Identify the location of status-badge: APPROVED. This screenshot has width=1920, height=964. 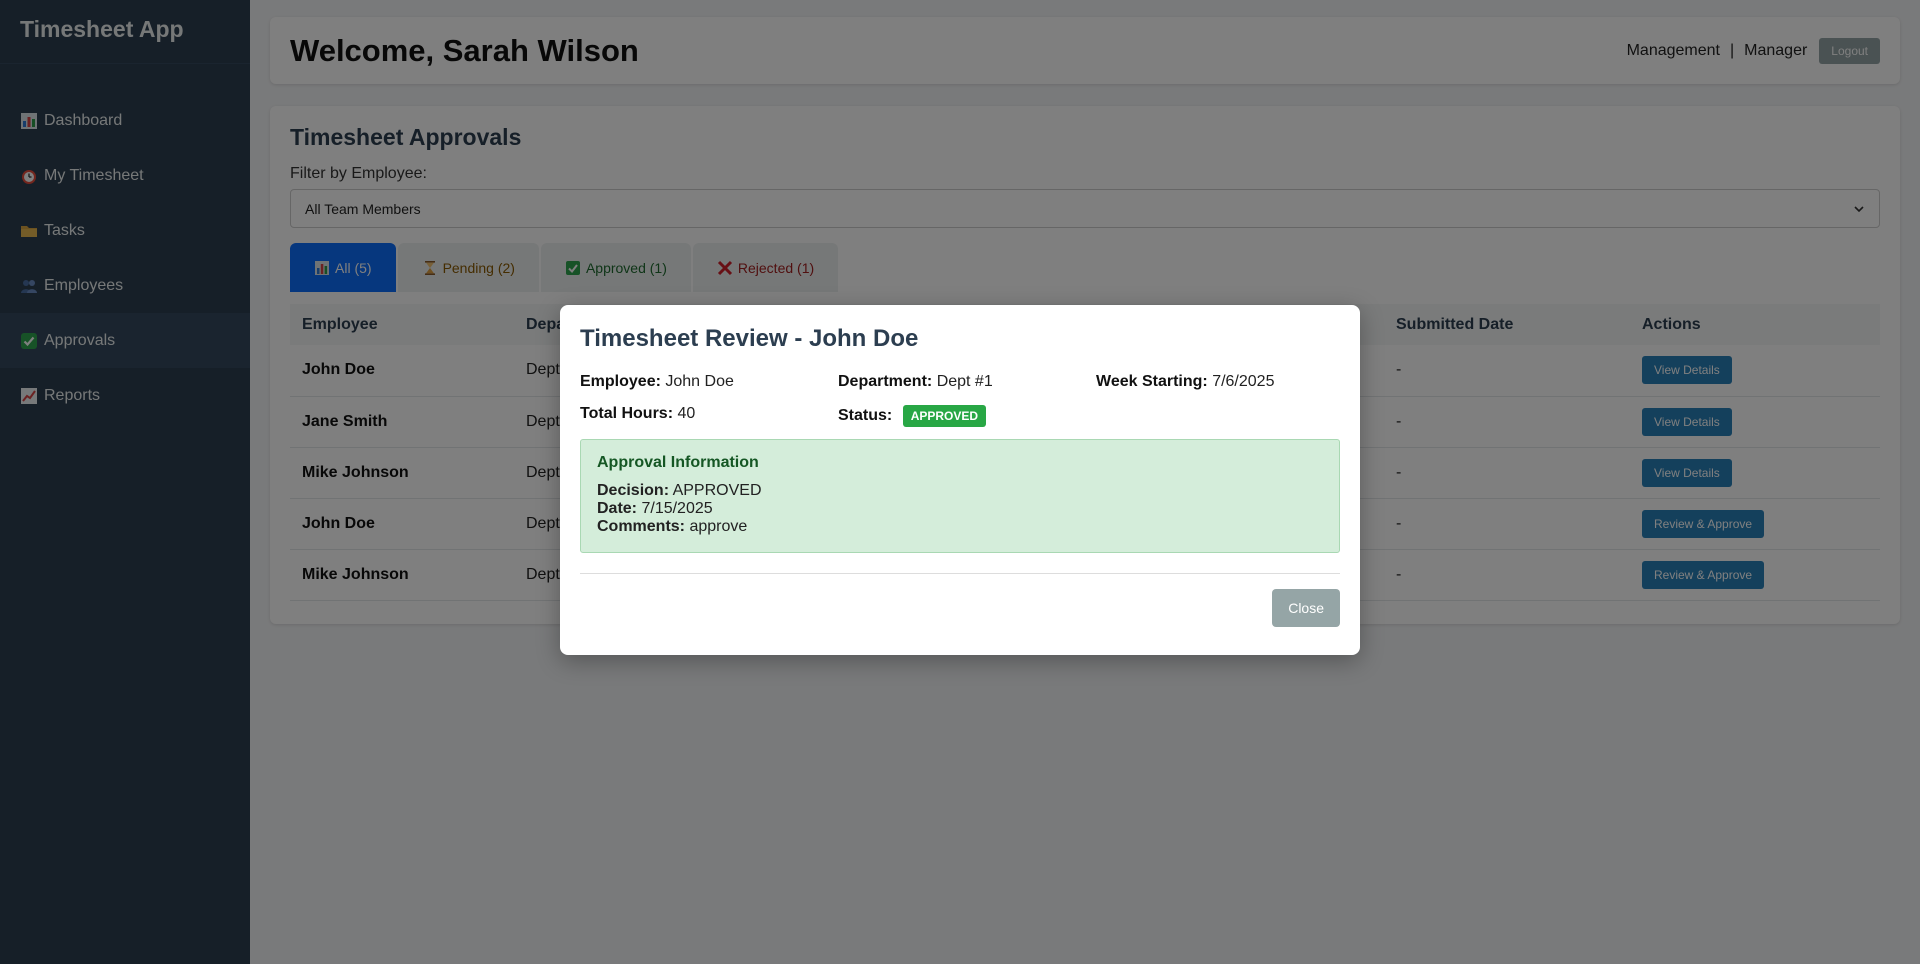
(944, 416).